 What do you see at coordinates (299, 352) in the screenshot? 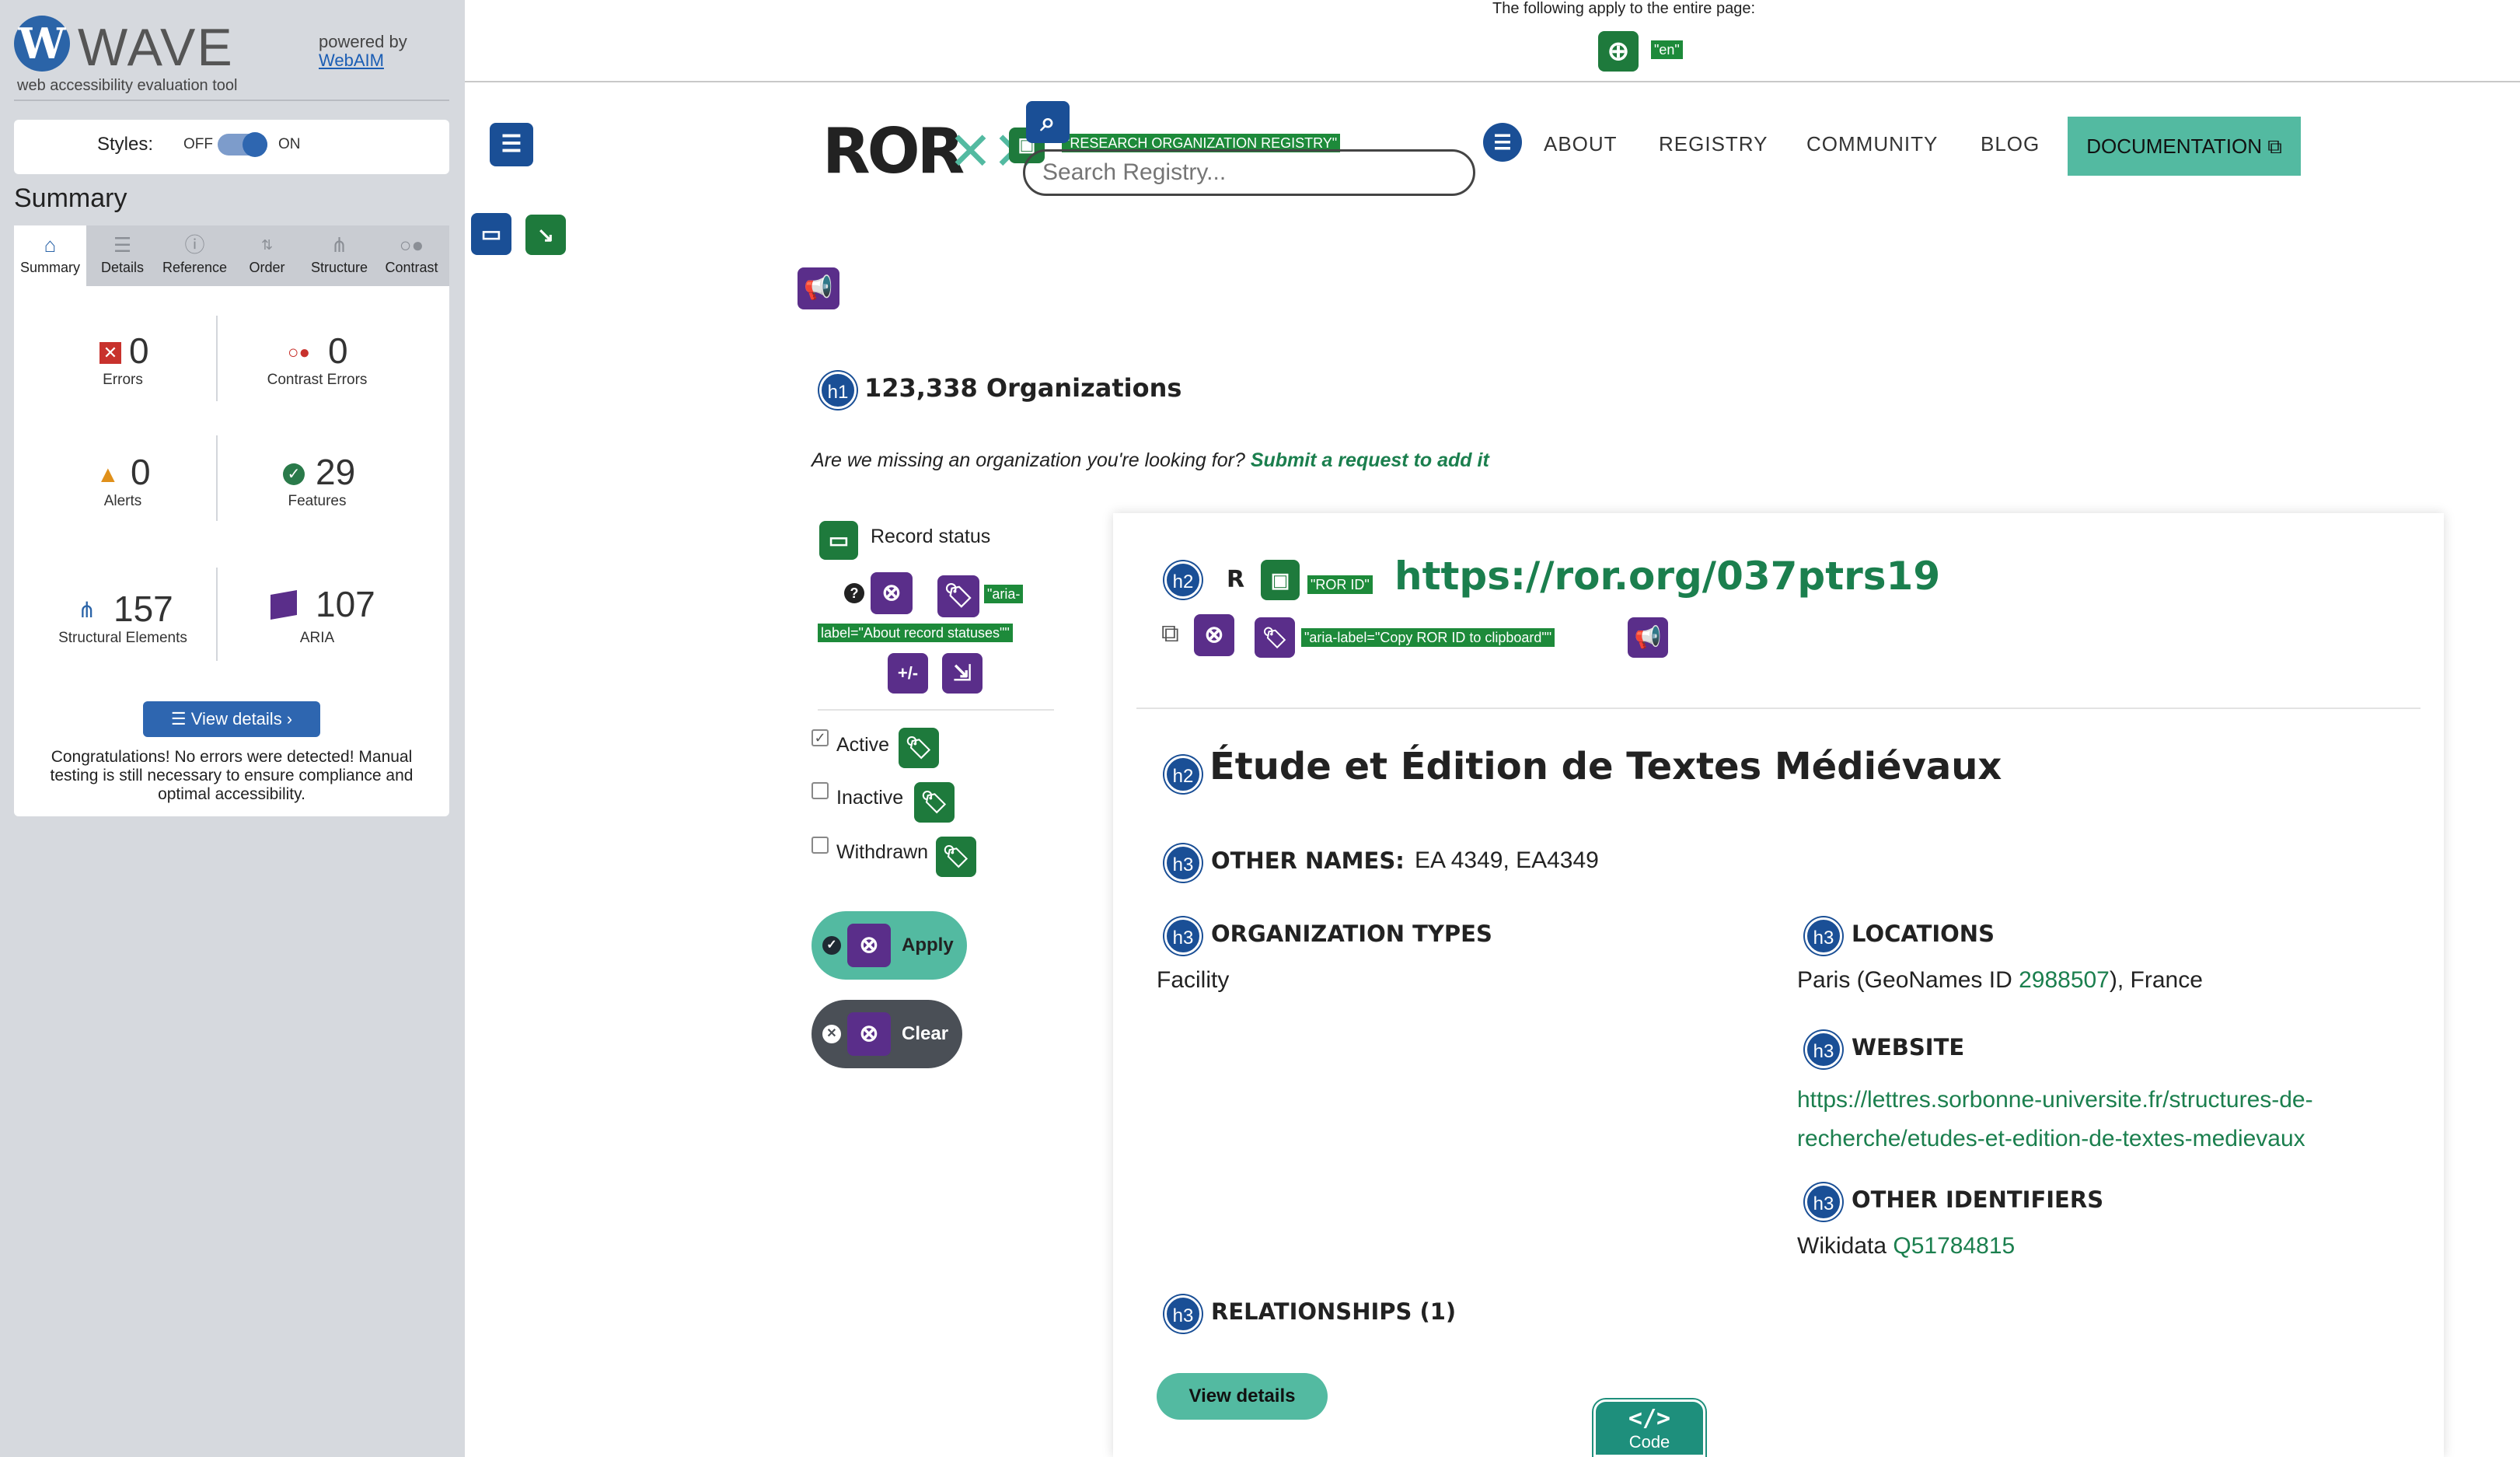
I see `contrast-error-icon: ○●` at bounding box center [299, 352].